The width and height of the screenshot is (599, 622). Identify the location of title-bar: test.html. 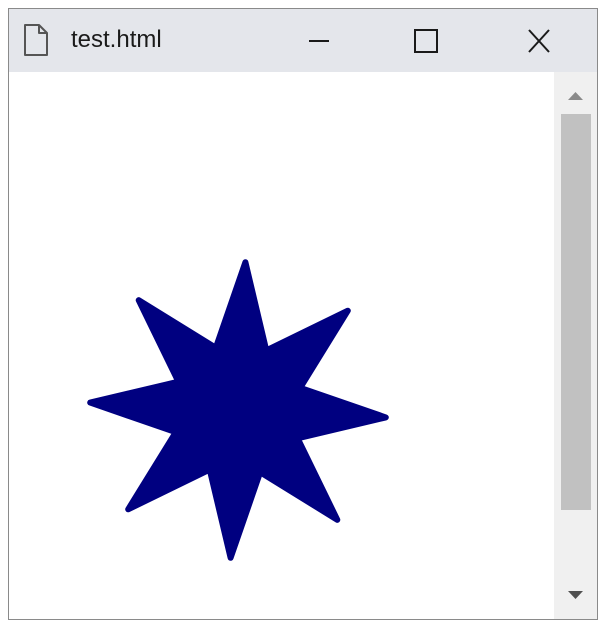
(303, 40).